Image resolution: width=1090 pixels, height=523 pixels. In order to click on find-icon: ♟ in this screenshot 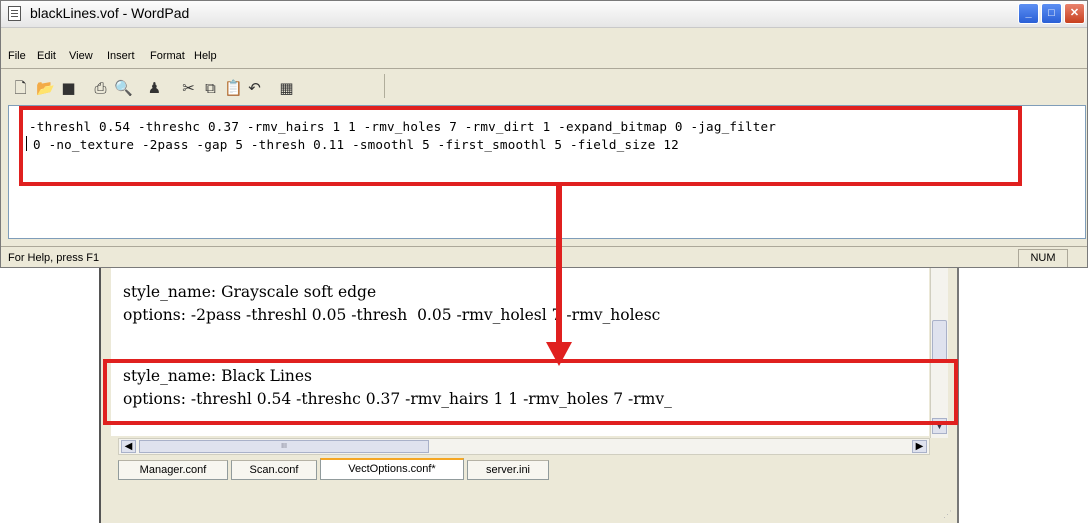, I will do `click(154, 88)`.